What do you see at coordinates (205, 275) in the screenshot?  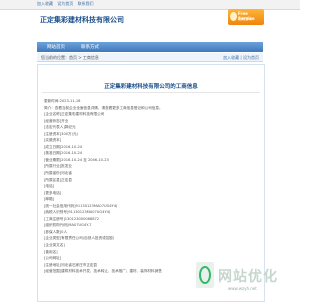 I see `leaf-logo-icon` at bounding box center [205, 275].